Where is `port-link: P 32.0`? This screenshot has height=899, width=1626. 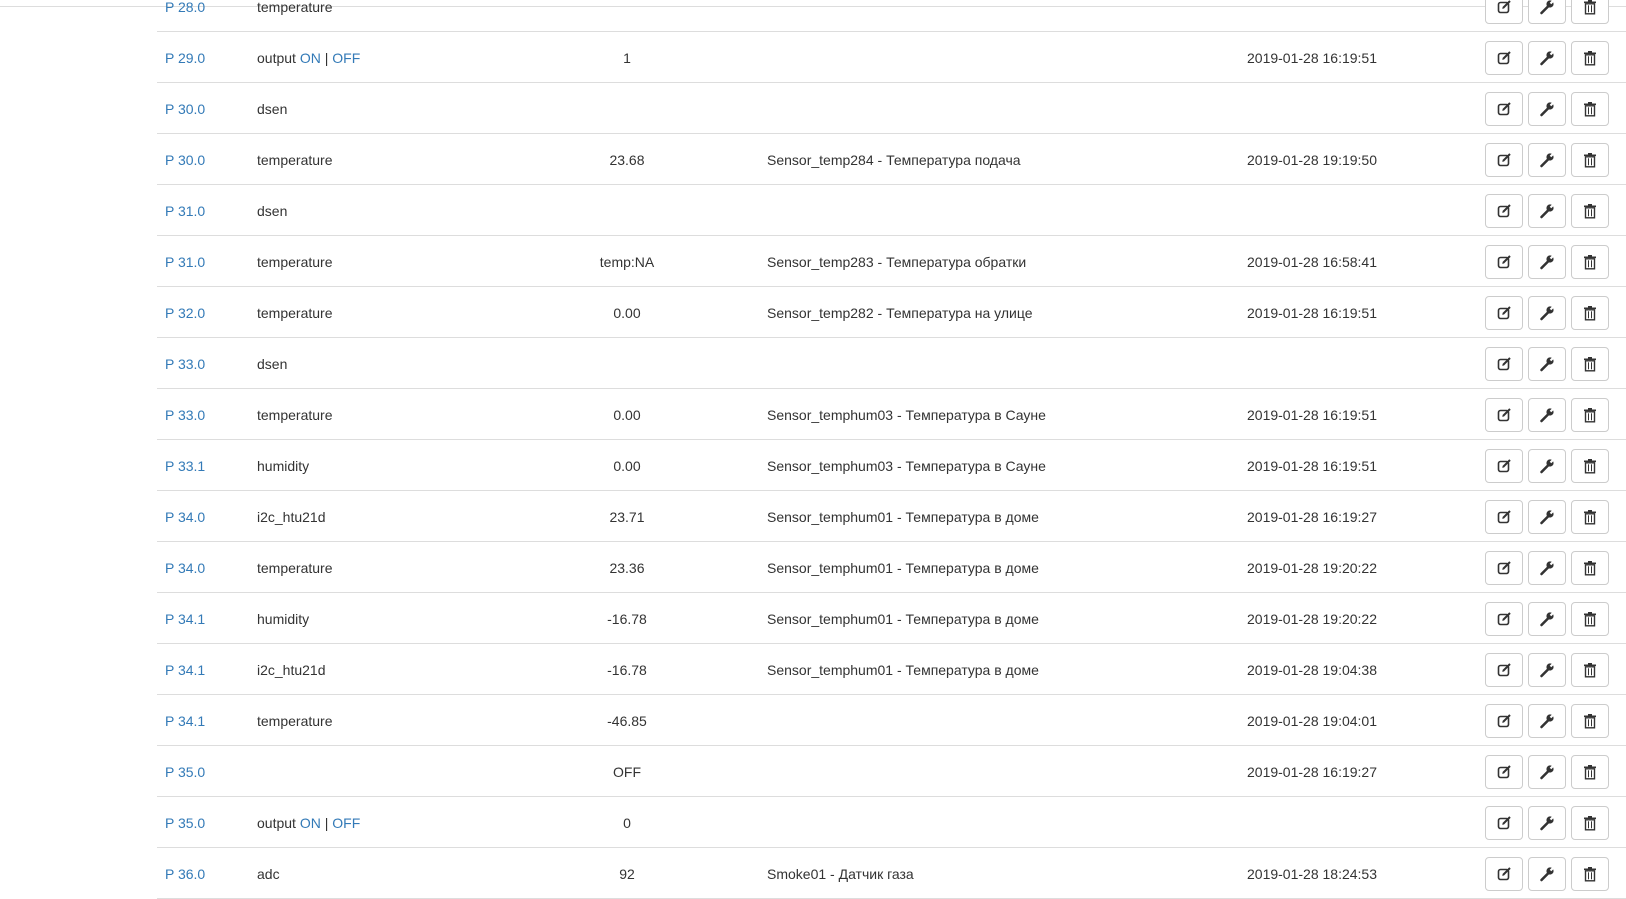
port-link: P 32.0 is located at coordinates (185, 313).